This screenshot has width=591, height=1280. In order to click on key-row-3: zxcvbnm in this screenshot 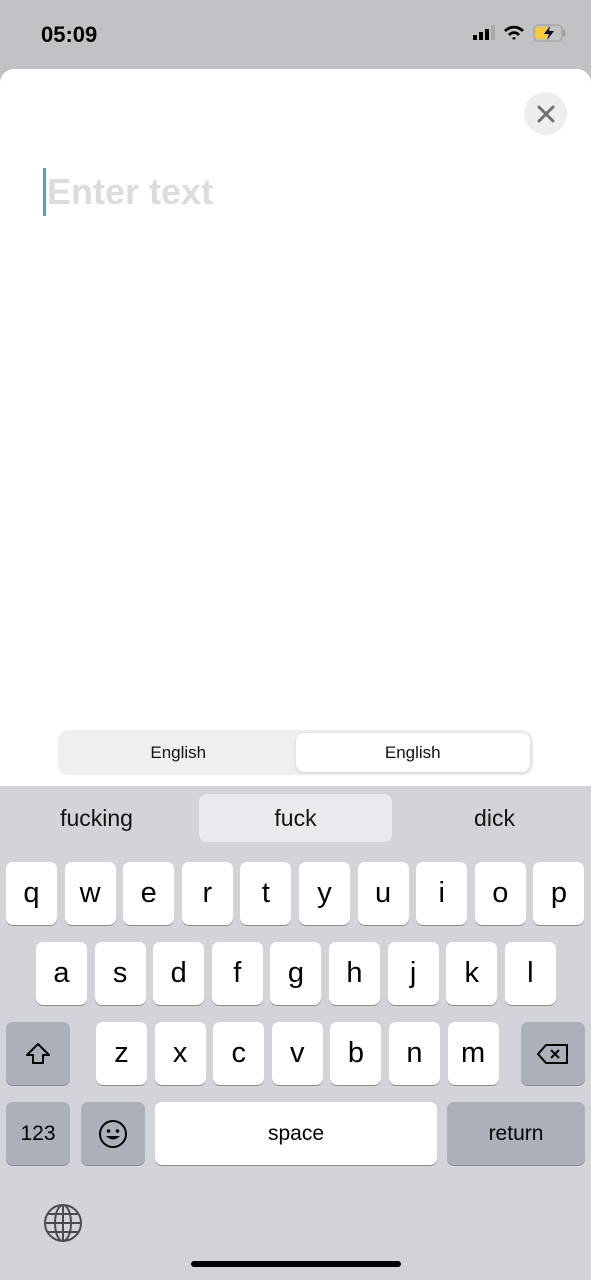, I will do `click(295, 1053)`.